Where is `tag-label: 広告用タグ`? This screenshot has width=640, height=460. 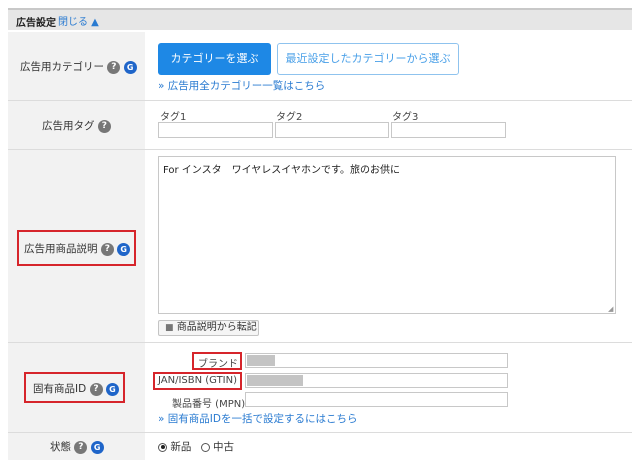
tag-label: 広告用タグ is located at coordinates (68, 126).